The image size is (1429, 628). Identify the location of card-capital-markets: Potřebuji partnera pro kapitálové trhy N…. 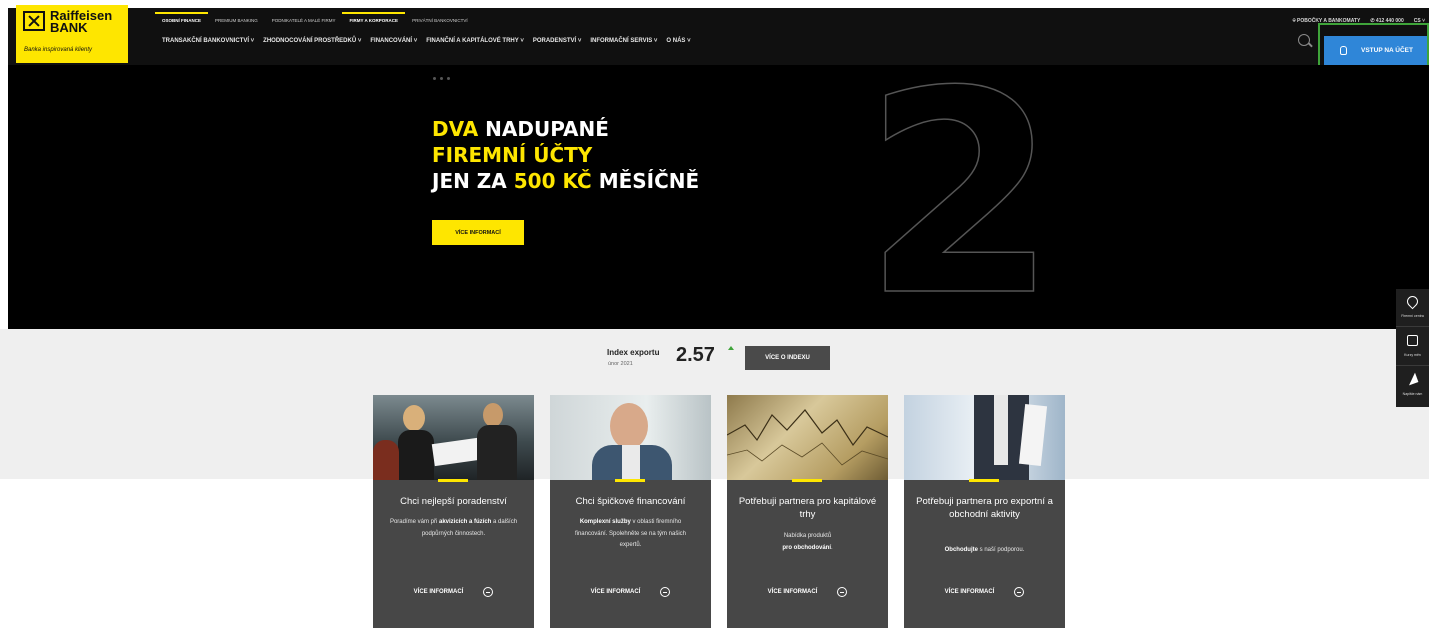
(807, 511).